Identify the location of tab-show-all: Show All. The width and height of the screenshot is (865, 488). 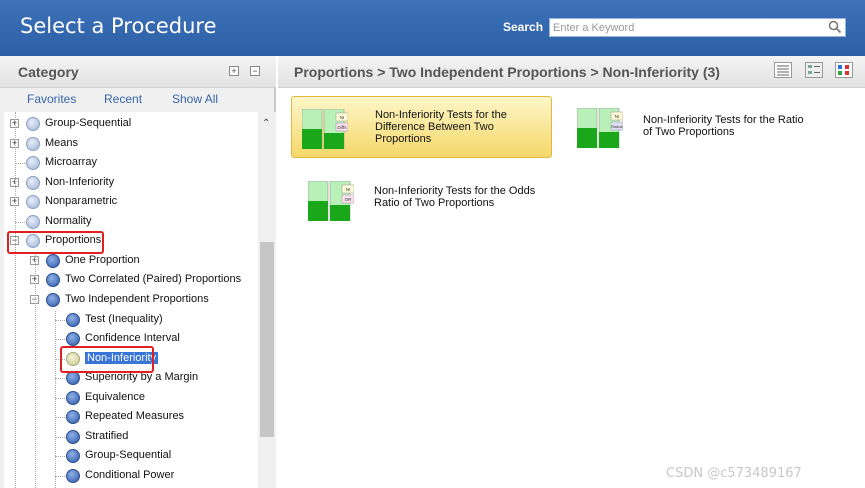
(195, 99).